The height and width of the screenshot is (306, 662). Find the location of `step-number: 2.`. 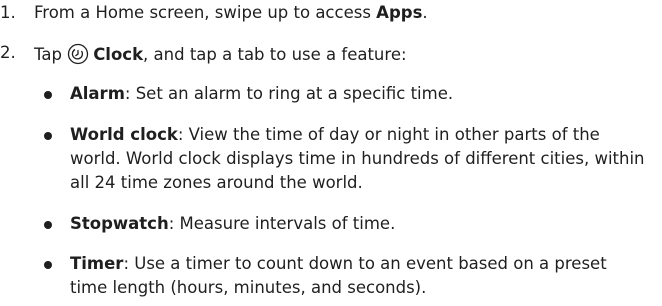

step-number: 2. is located at coordinates (8, 52).